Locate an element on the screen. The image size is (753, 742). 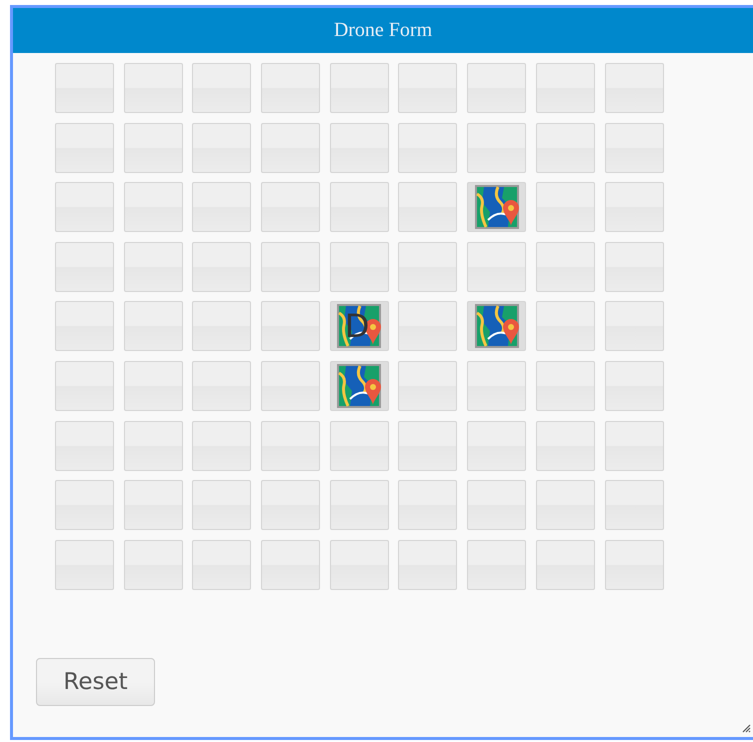
reset-button: Reset is located at coordinates (95, 682).